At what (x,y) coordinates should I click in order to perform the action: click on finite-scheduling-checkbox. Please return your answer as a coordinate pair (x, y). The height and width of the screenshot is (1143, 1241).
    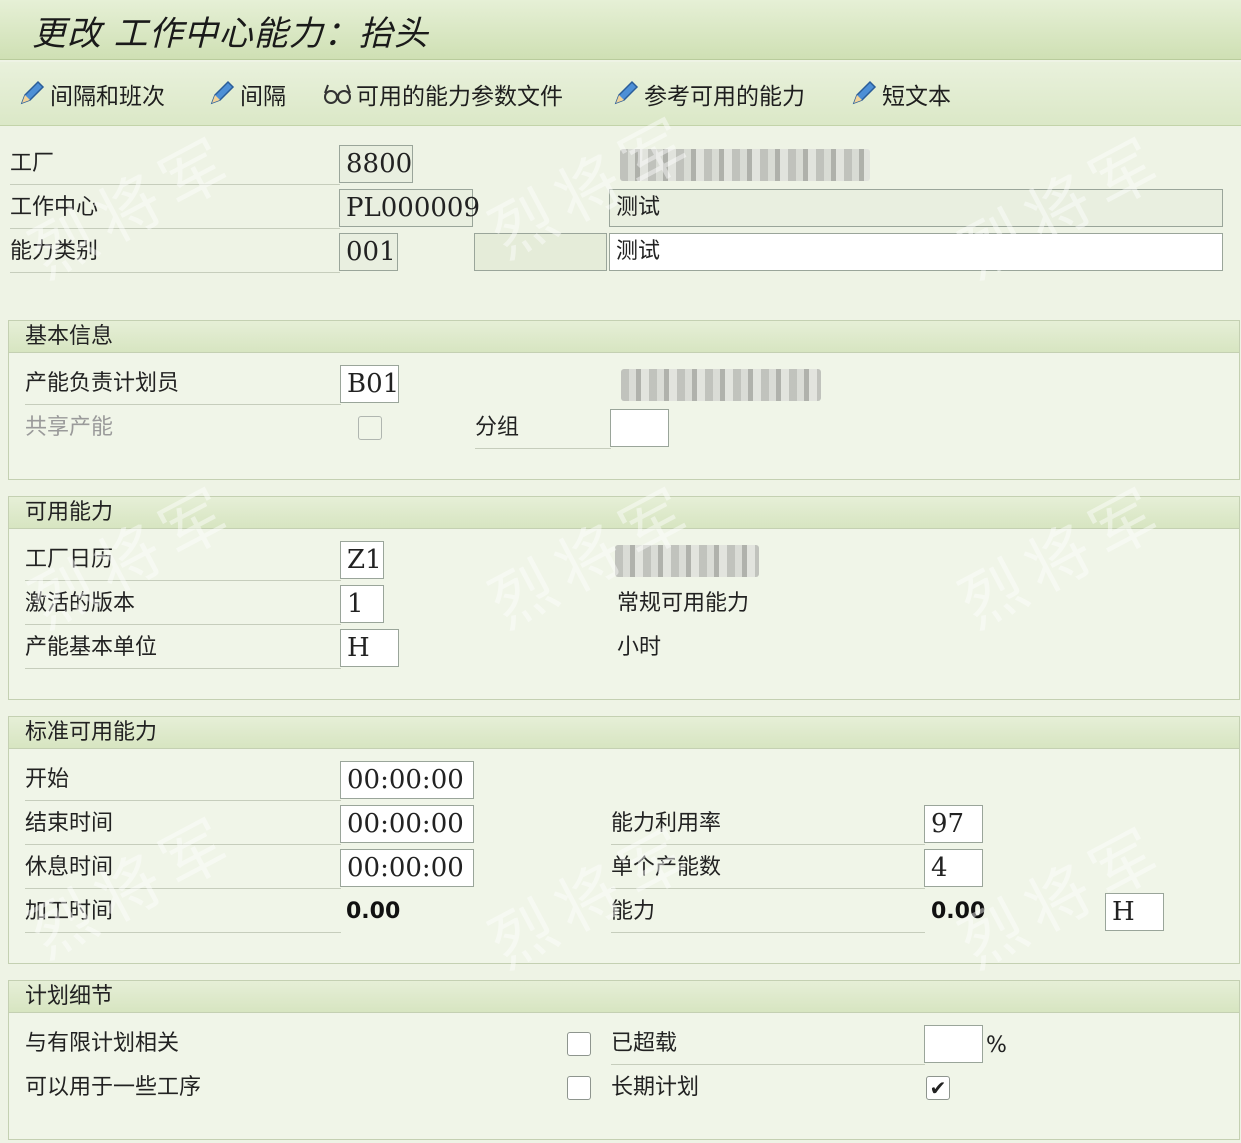
    Looking at the image, I should click on (579, 1044).